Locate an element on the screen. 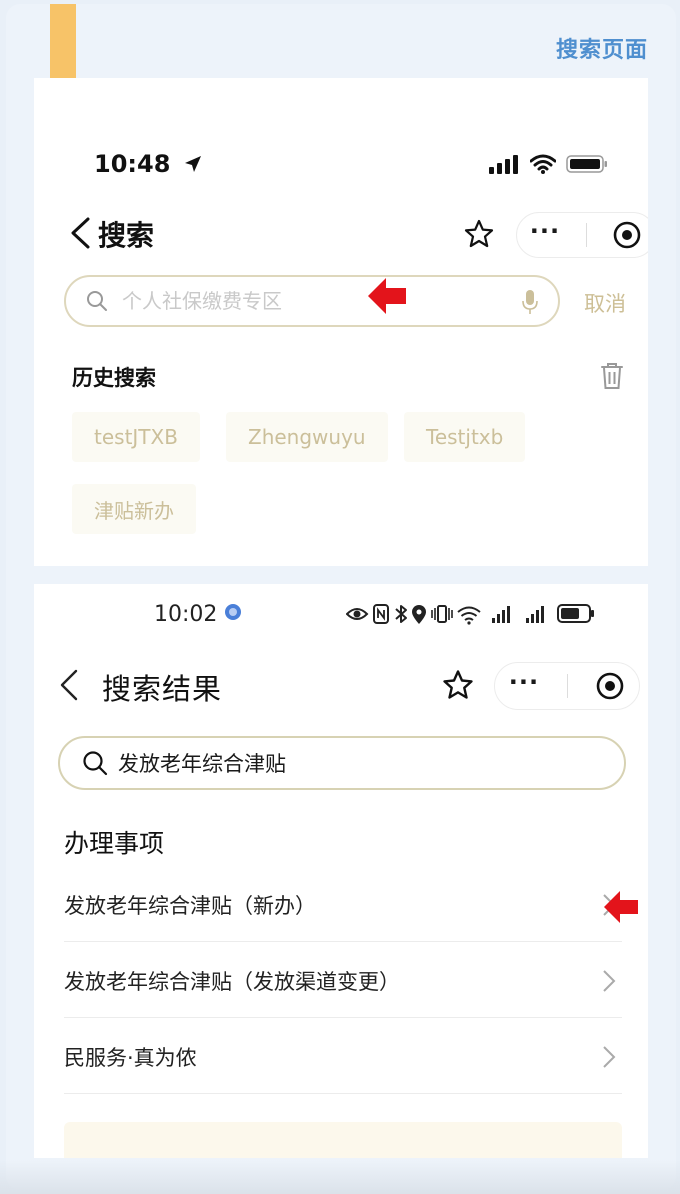 Image resolution: width=680 pixels, height=1194 pixels. result-label: 发放老年综合津贴（新办） is located at coordinates (190, 905).